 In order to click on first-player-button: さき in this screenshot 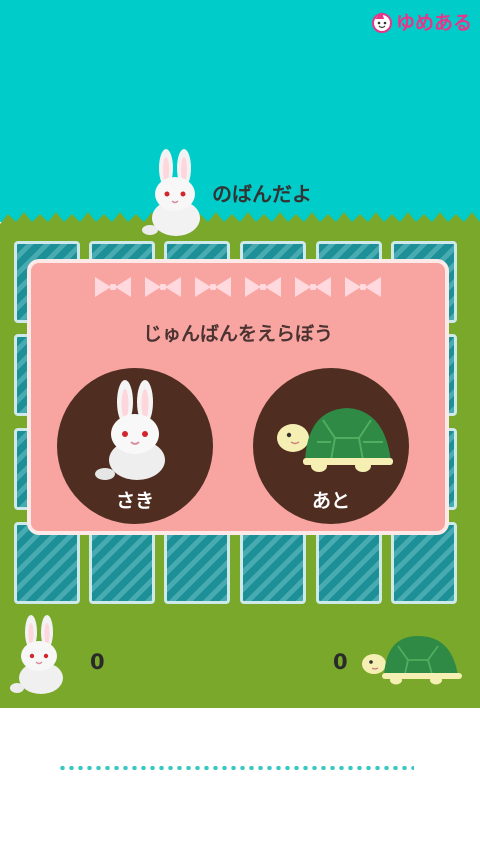, I will do `click(135, 446)`.